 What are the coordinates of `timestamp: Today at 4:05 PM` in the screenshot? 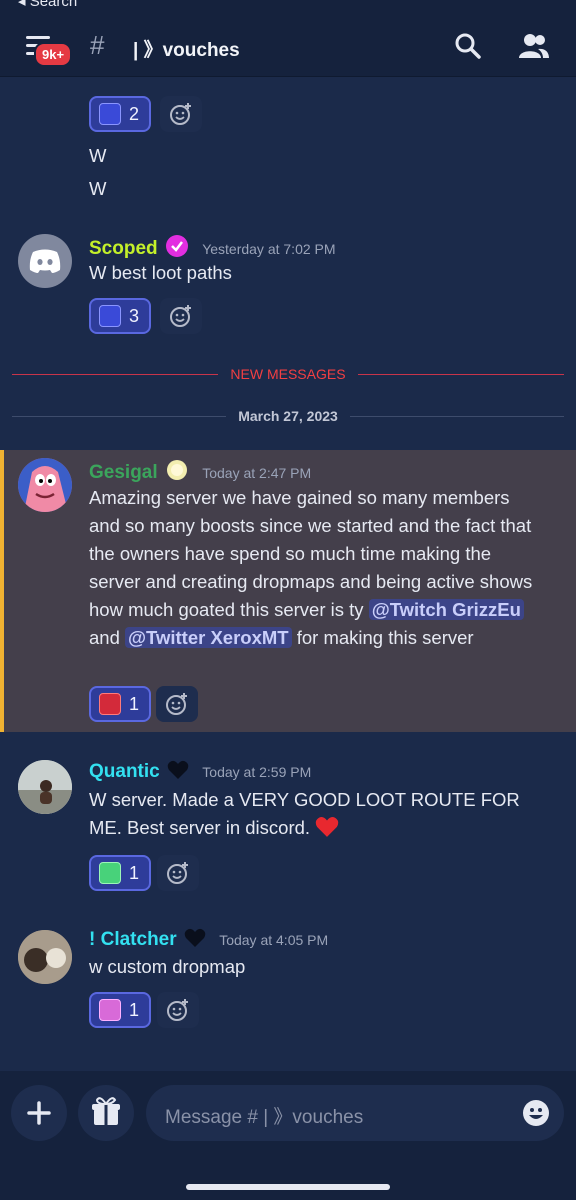 It's located at (274, 940).